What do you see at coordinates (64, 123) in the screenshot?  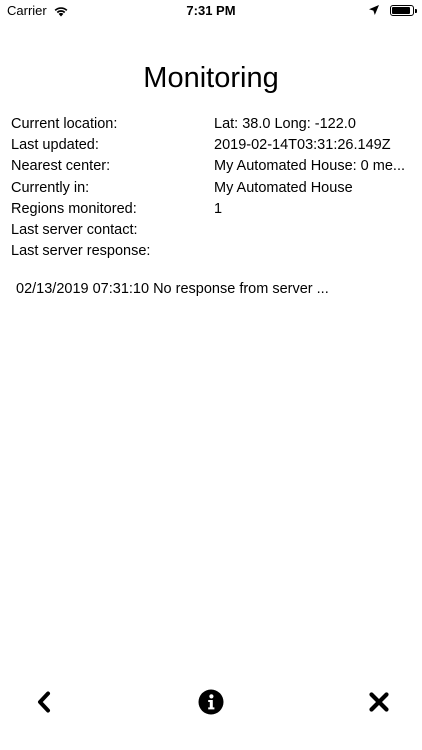 I see `info-label: Current location:` at bounding box center [64, 123].